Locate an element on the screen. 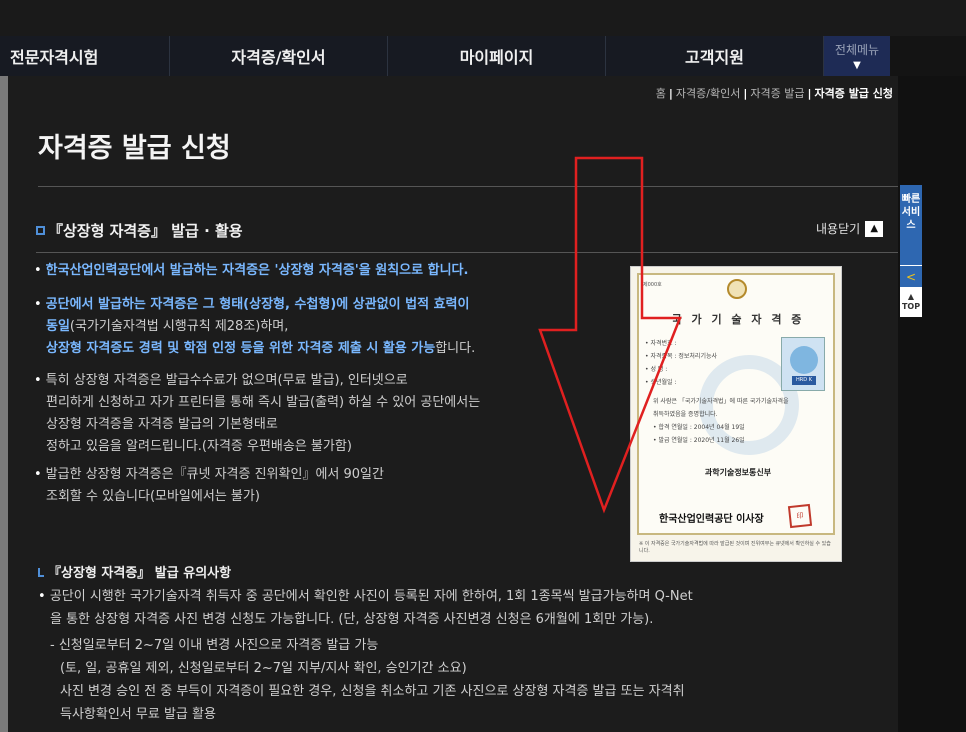 The width and height of the screenshot is (966, 732). mascot-photo: HRD K is located at coordinates (803, 364).